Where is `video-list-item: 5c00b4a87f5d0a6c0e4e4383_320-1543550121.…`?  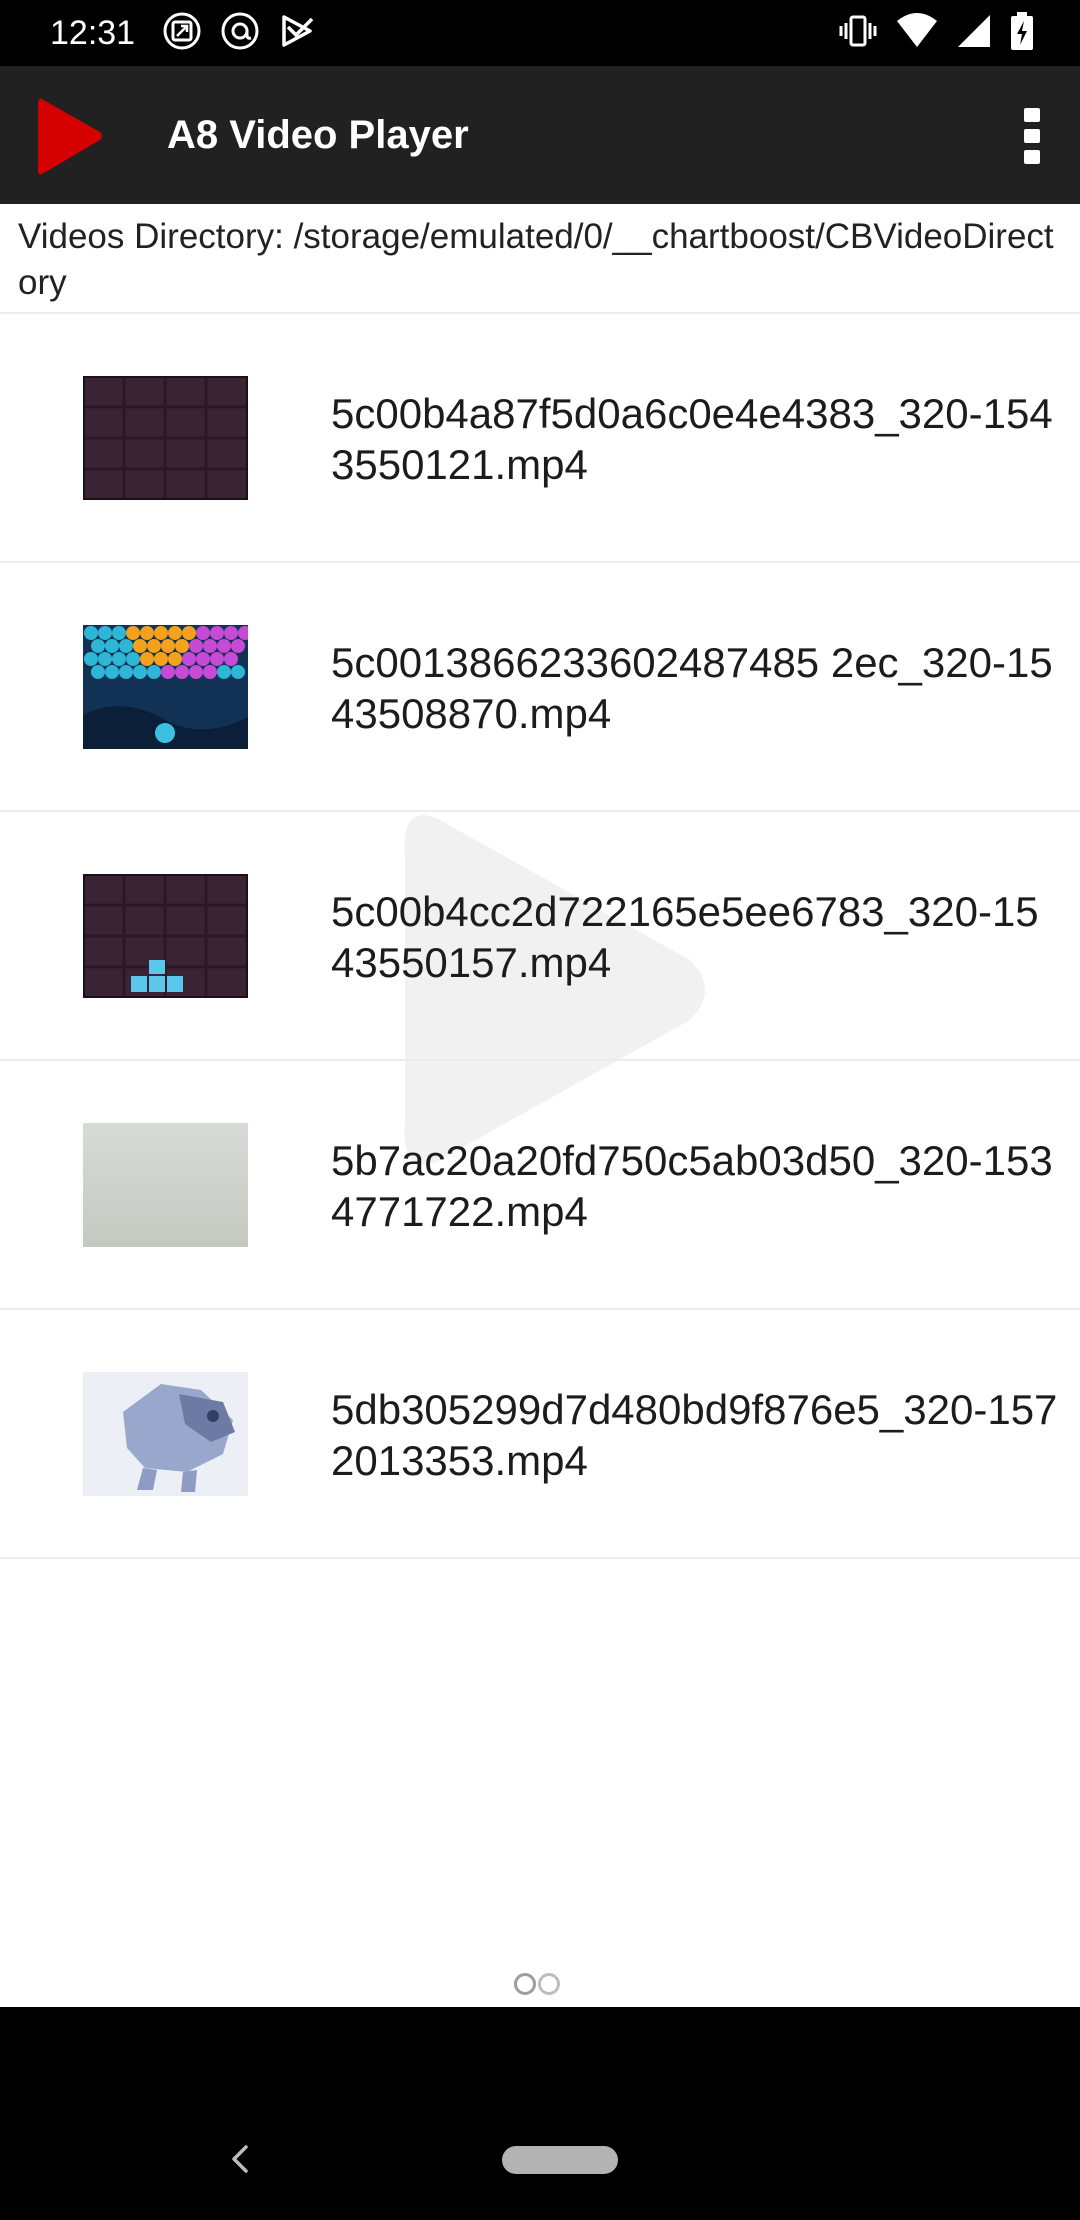
video-list-item: 5c00b4a87f5d0a6c0e4e4383_320-1543550121.… is located at coordinates (540, 438).